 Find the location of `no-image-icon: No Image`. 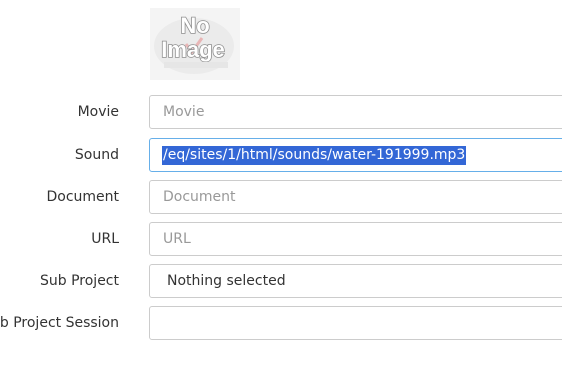

no-image-icon: No Image is located at coordinates (195, 44).